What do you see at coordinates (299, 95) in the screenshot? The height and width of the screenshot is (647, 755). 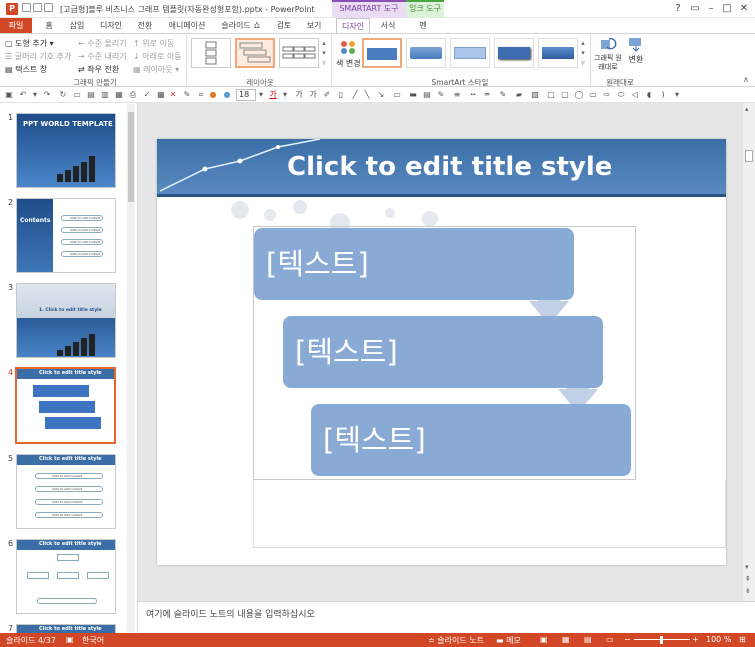 I see `increase-font-icon: 가` at bounding box center [299, 95].